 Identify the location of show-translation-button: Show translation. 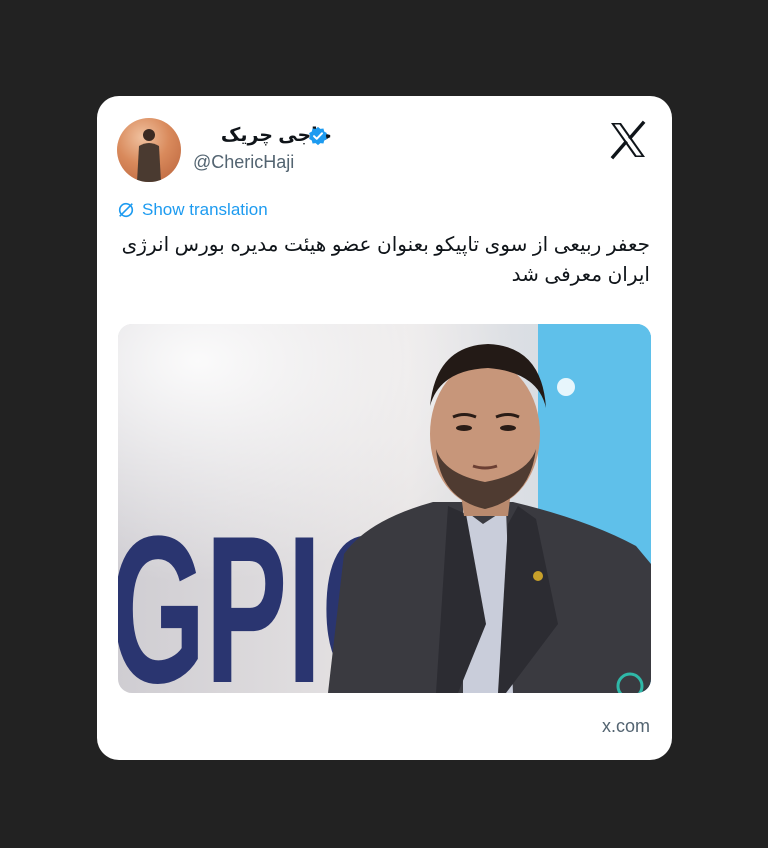
(192, 210).